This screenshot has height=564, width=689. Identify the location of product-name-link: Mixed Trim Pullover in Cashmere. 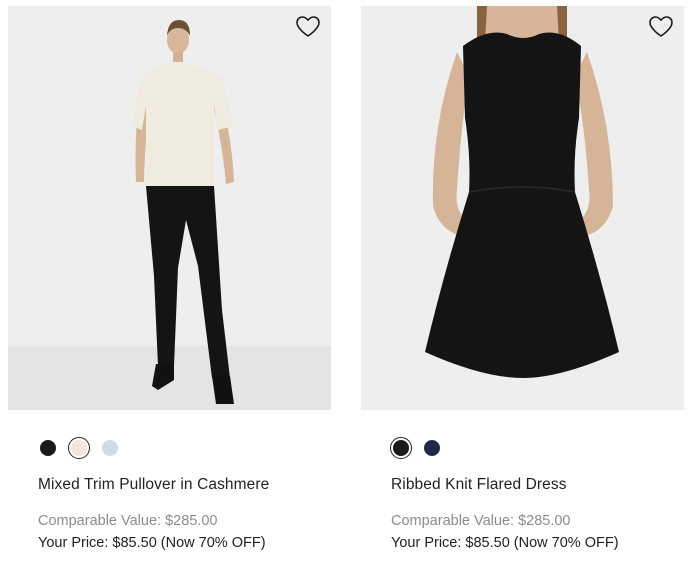
(153, 485).